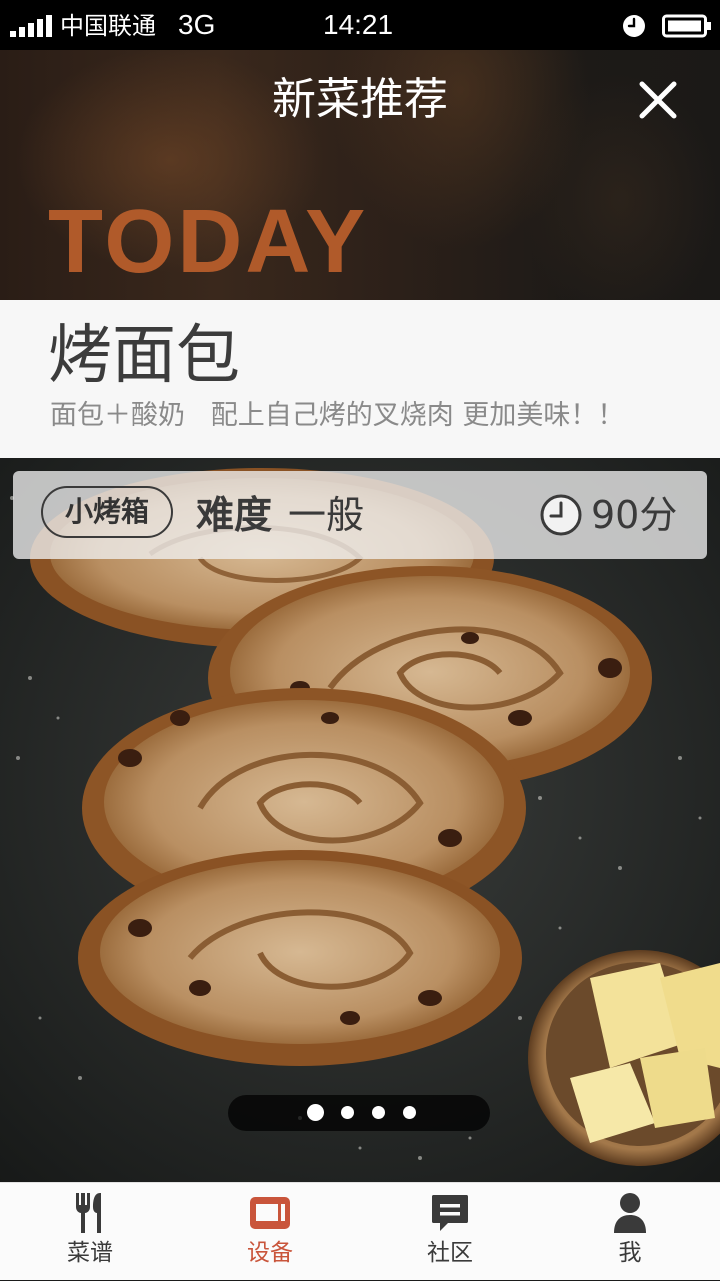  Describe the element at coordinates (450, 1253) in the screenshot. I see `tab-label: 社区` at that location.